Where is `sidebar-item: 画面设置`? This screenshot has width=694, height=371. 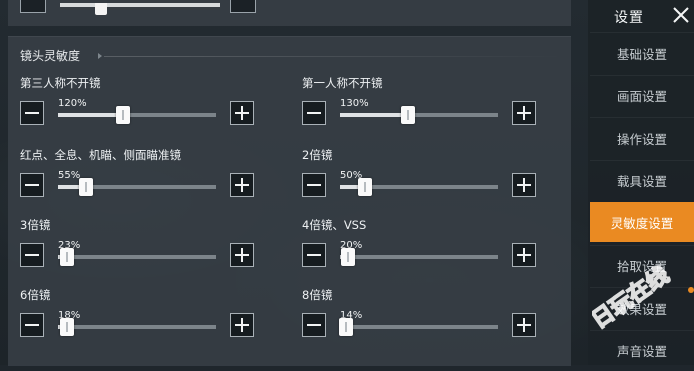 sidebar-item: 画面设置 is located at coordinates (642, 95).